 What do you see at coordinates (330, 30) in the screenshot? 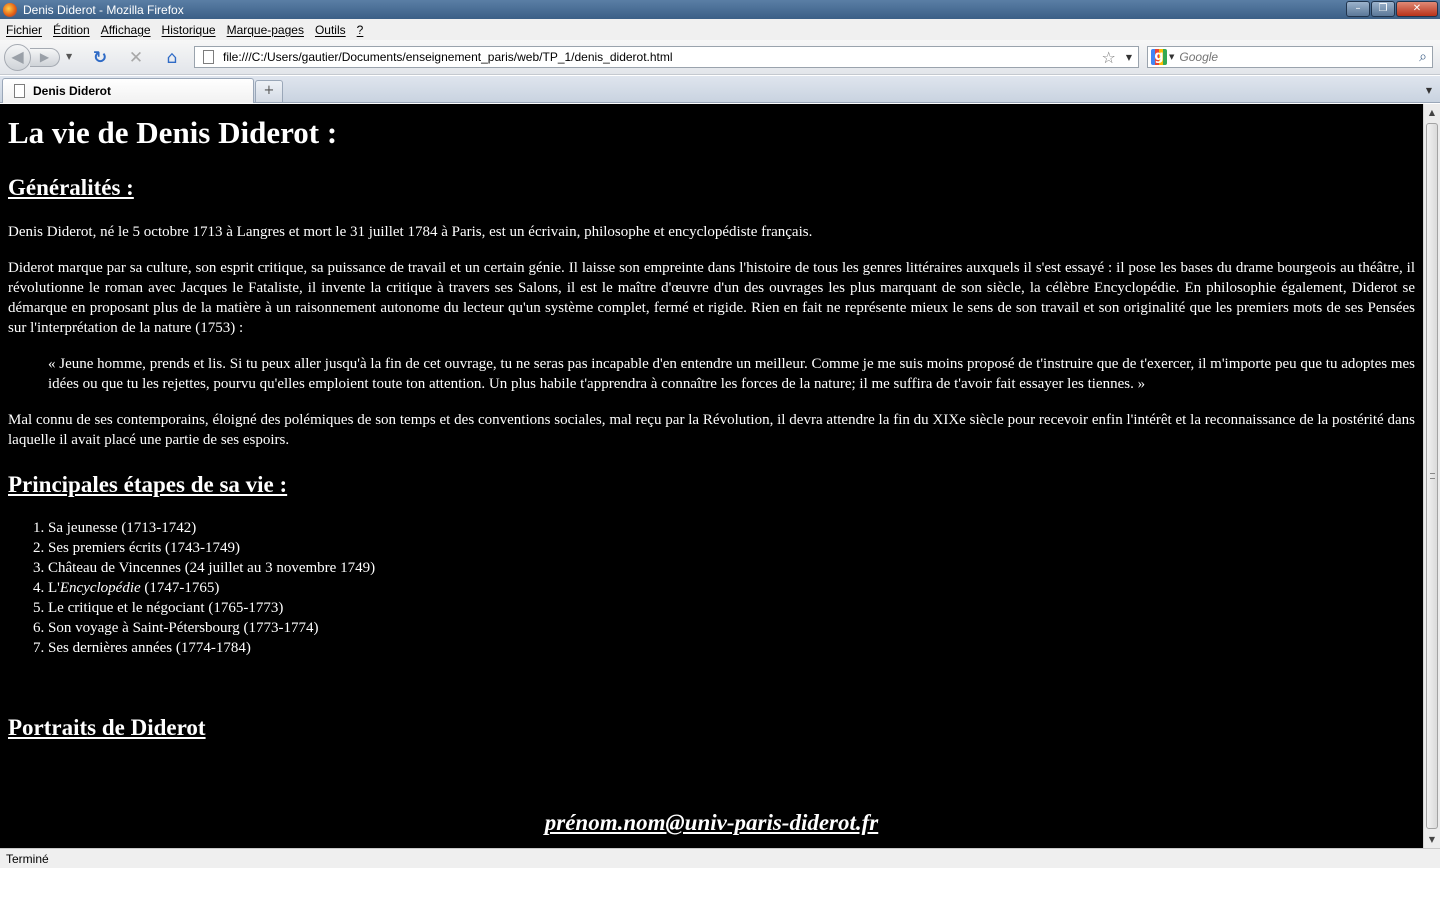
I see `menu-outils: Outils` at bounding box center [330, 30].